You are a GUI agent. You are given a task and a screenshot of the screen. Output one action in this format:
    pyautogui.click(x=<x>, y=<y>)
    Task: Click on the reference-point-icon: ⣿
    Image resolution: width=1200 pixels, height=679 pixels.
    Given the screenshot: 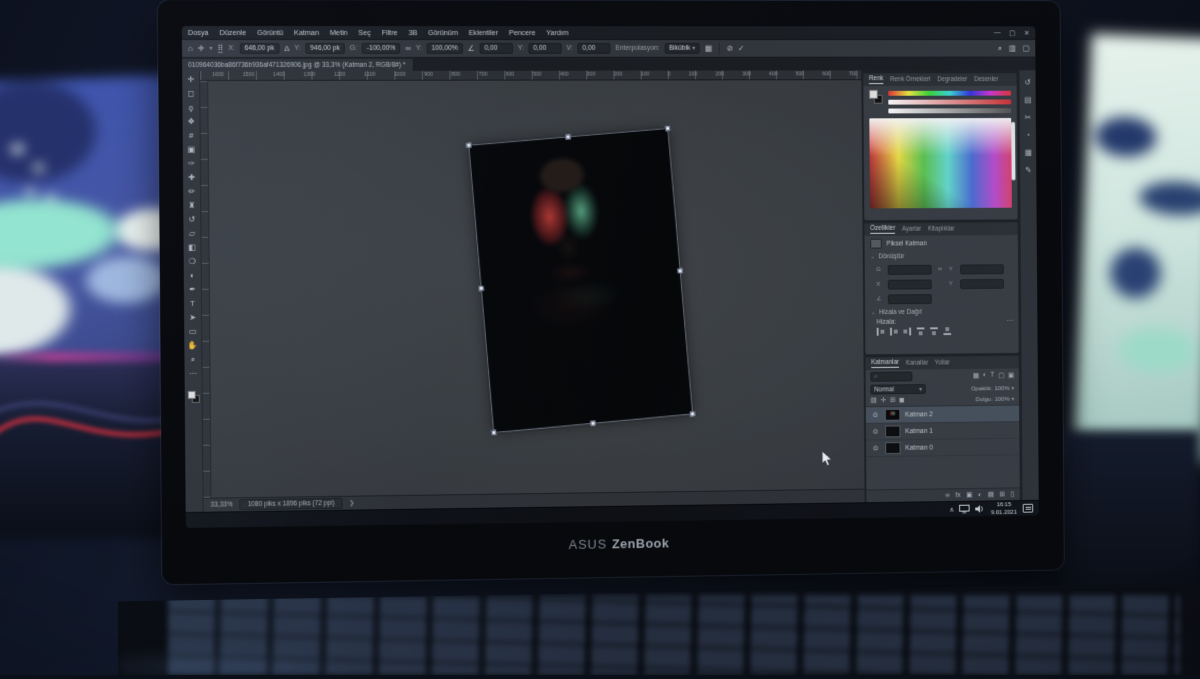 What is the action you would take?
    pyautogui.click(x=220, y=48)
    